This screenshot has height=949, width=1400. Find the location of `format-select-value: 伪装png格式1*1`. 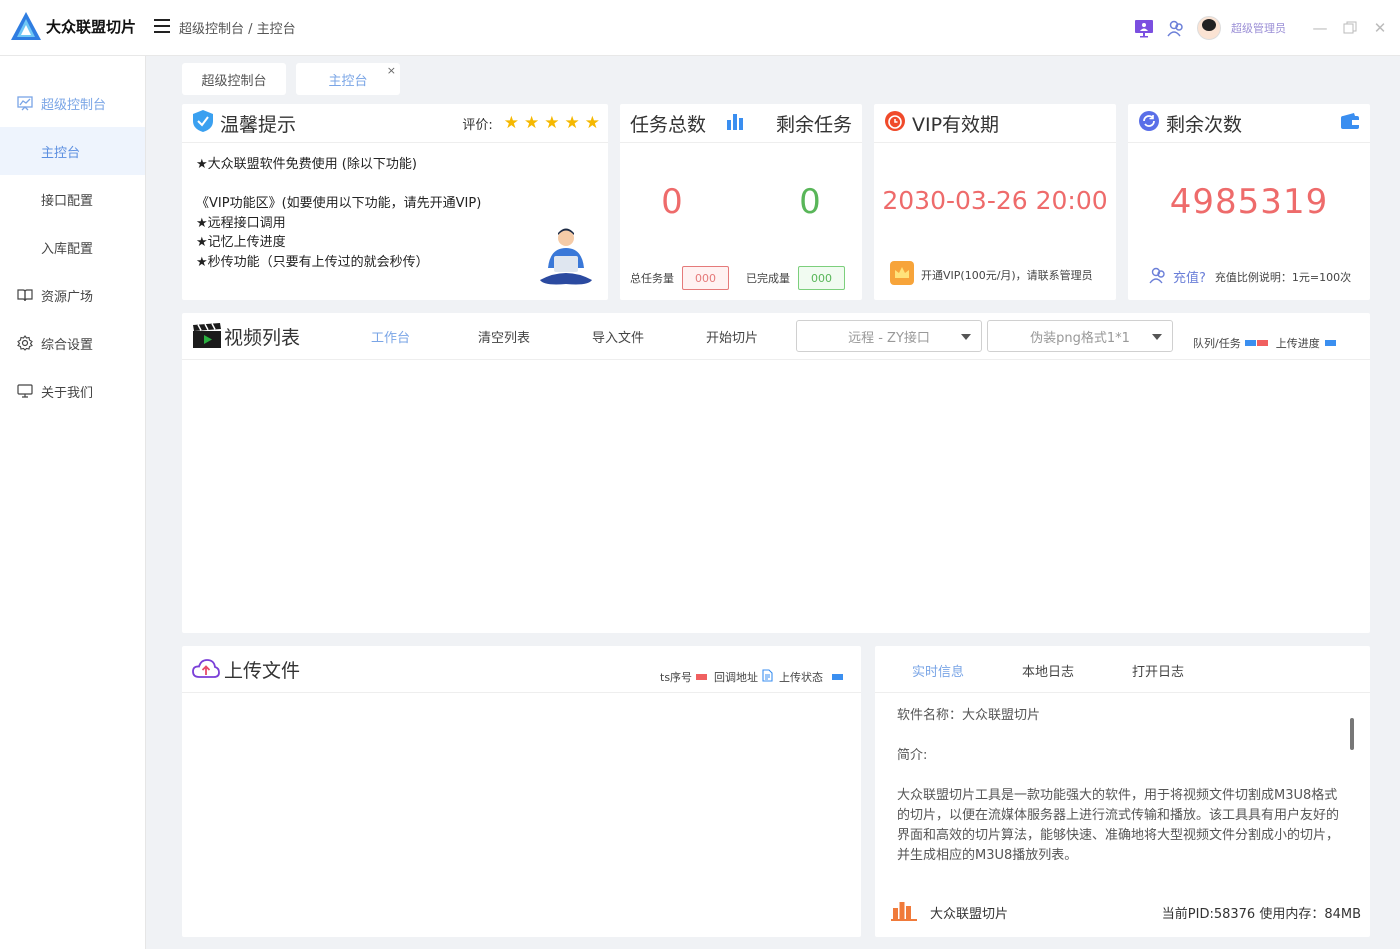

format-select-value: 伪装png格式1*1 is located at coordinates (1080, 338).